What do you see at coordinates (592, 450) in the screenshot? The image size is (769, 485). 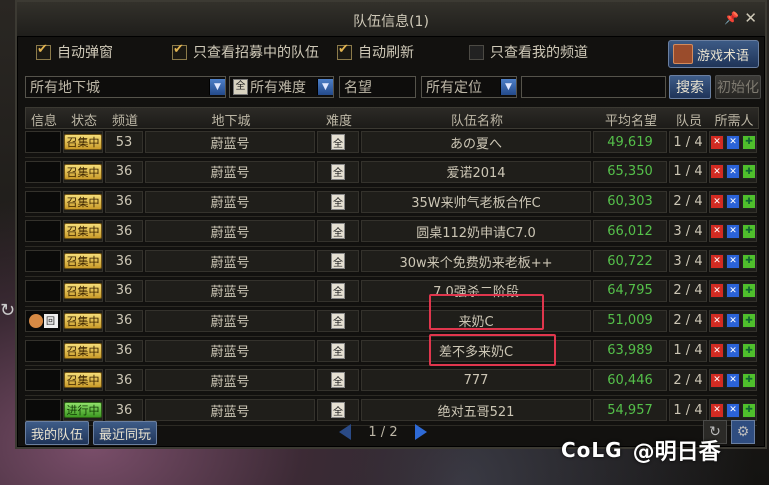 I see `watermark-logo: CoLG` at bounding box center [592, 450].